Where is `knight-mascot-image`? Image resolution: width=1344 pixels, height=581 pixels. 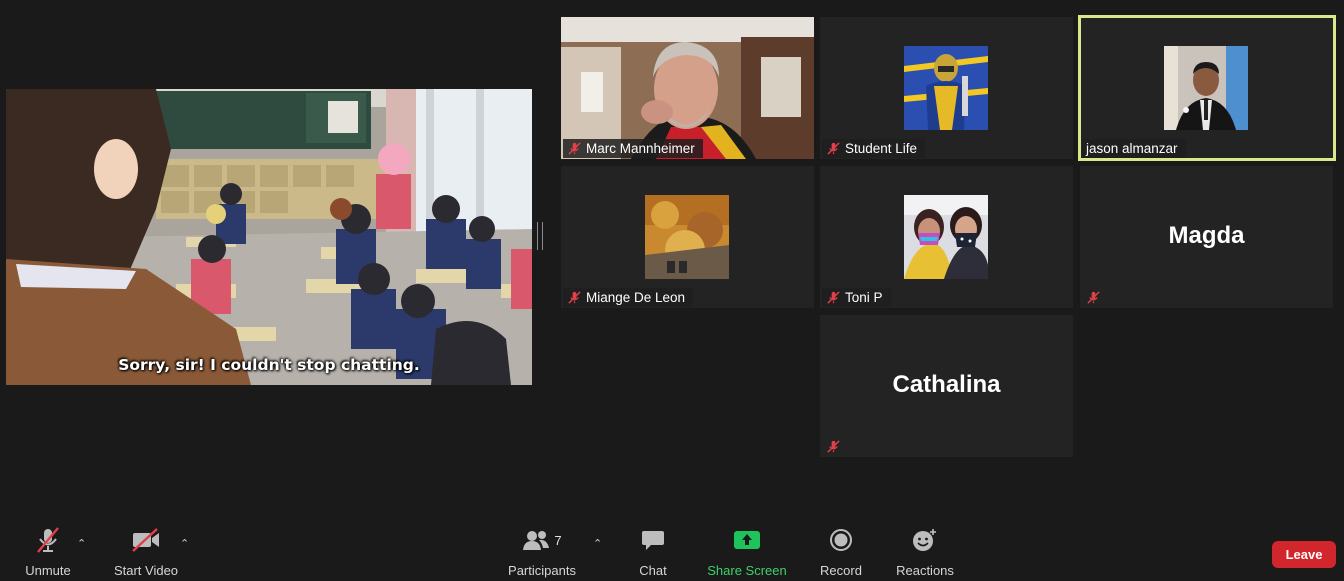 knight-mascot-image is located at coordinates (946, 88).